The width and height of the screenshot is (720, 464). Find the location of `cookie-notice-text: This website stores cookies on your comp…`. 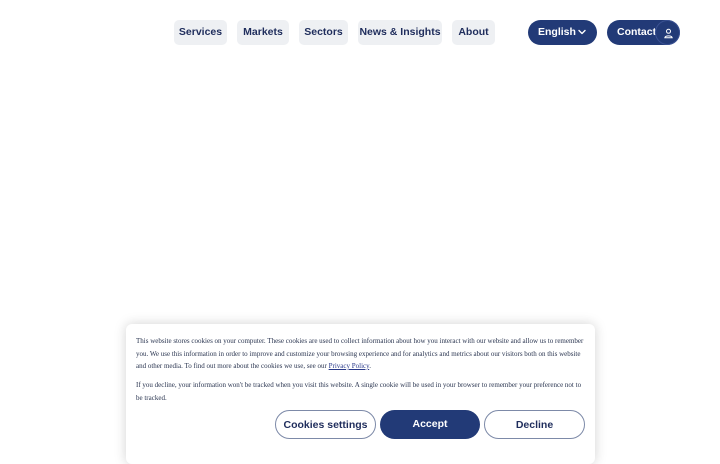

cookie-notice-text: This website stores cookies on your comp… is located at coordinates (360, 354).